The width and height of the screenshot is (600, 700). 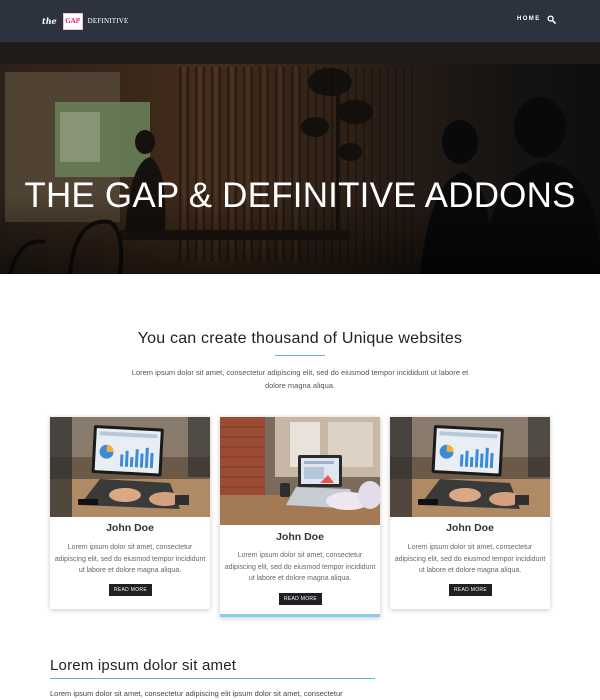 I want to click on section-heading: Lorem ipsum dolor sit amet, so click(x=143, y=665).